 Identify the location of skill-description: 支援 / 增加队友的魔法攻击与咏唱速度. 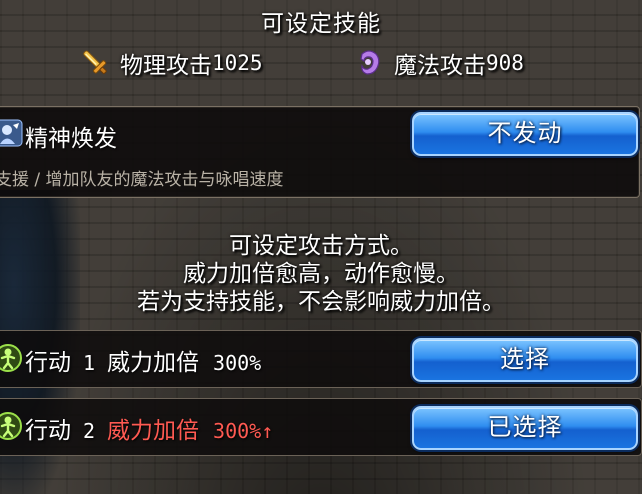
(142, 180).